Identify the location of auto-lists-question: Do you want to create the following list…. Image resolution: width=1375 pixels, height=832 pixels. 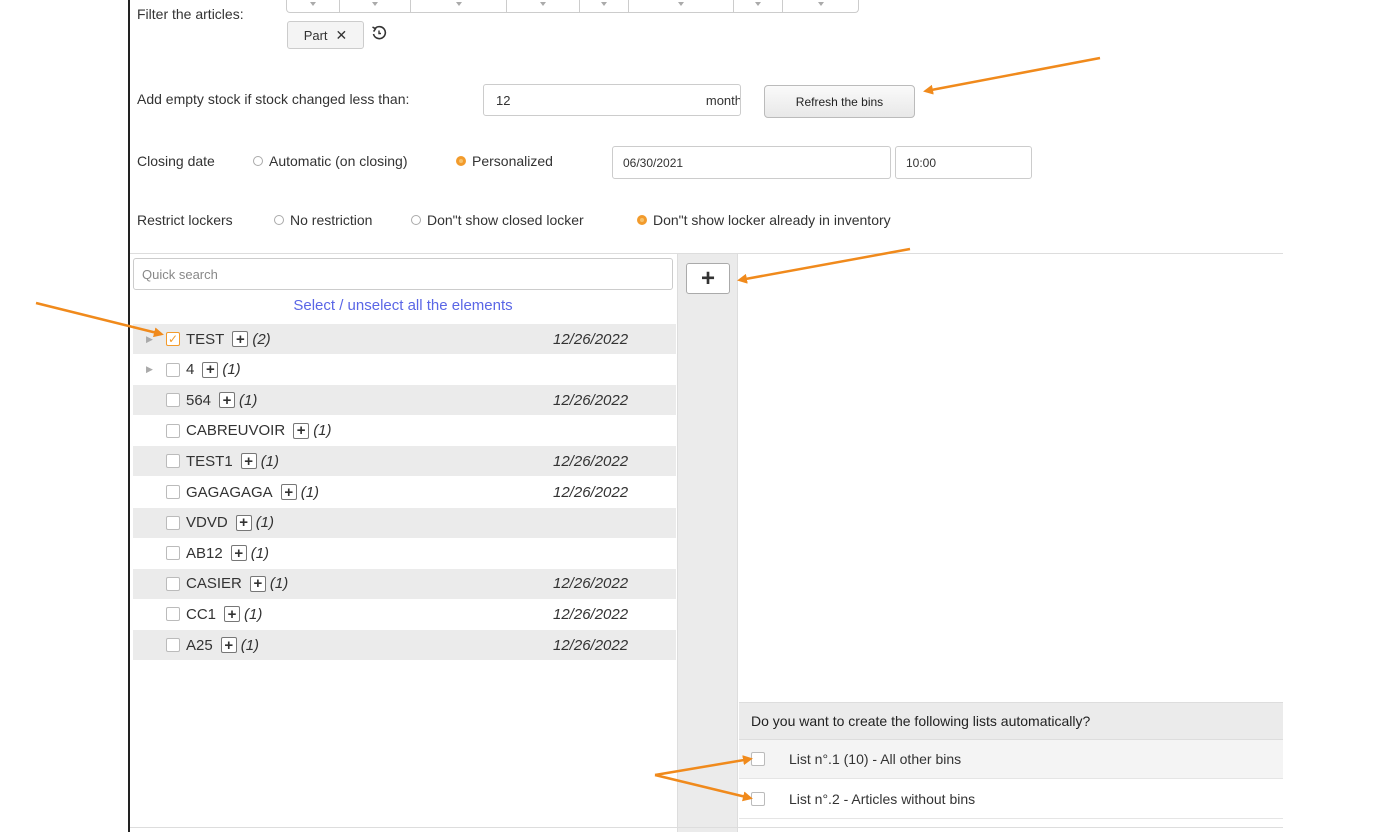
(1011, 721).